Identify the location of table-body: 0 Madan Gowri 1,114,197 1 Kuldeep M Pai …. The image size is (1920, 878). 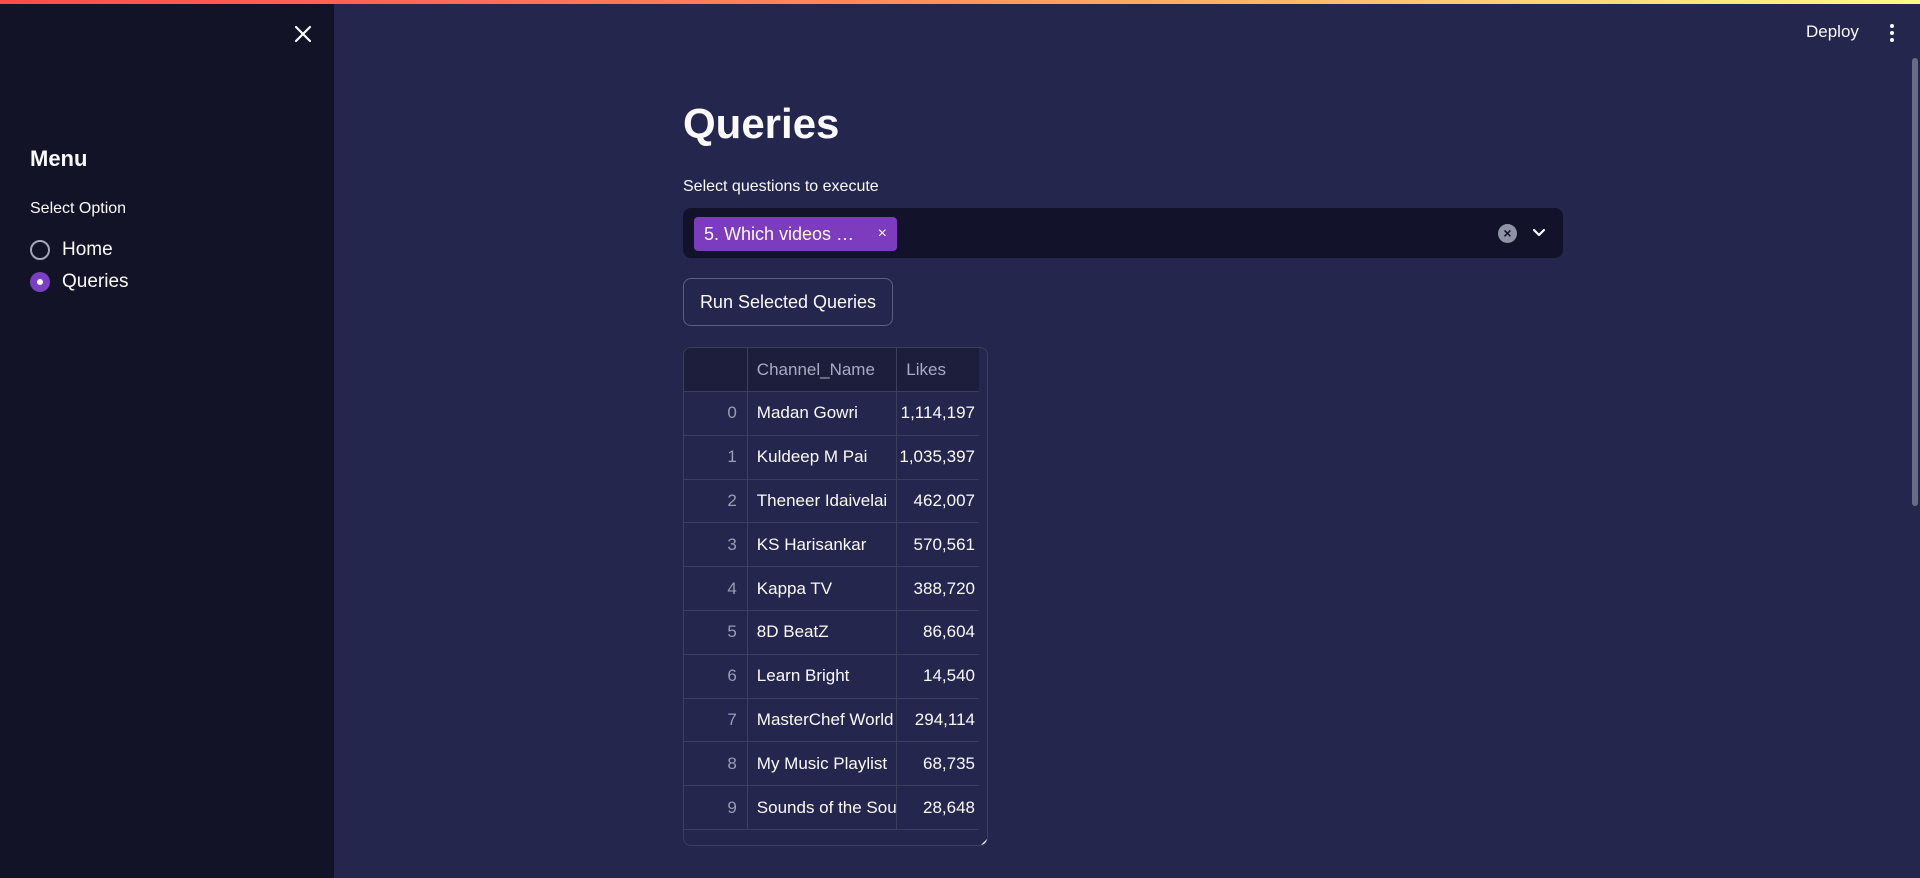
(831, 611).